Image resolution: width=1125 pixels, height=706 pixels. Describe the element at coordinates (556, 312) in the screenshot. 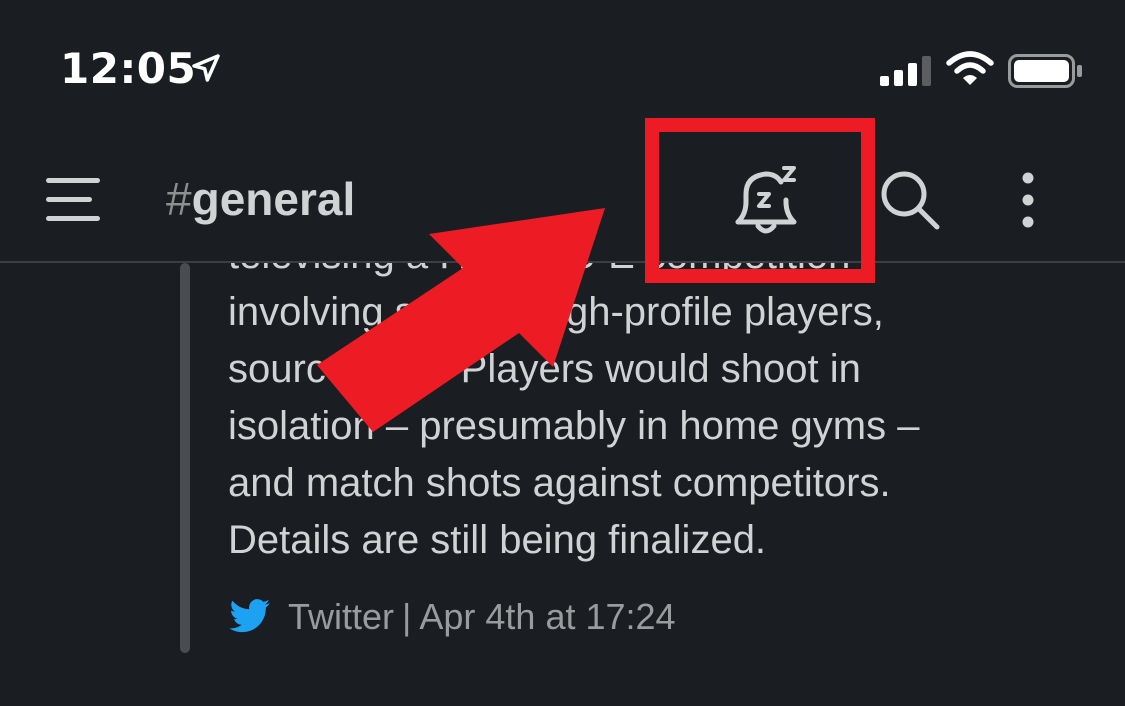

I see `quote-line: involving several high-profile players,` at that location.